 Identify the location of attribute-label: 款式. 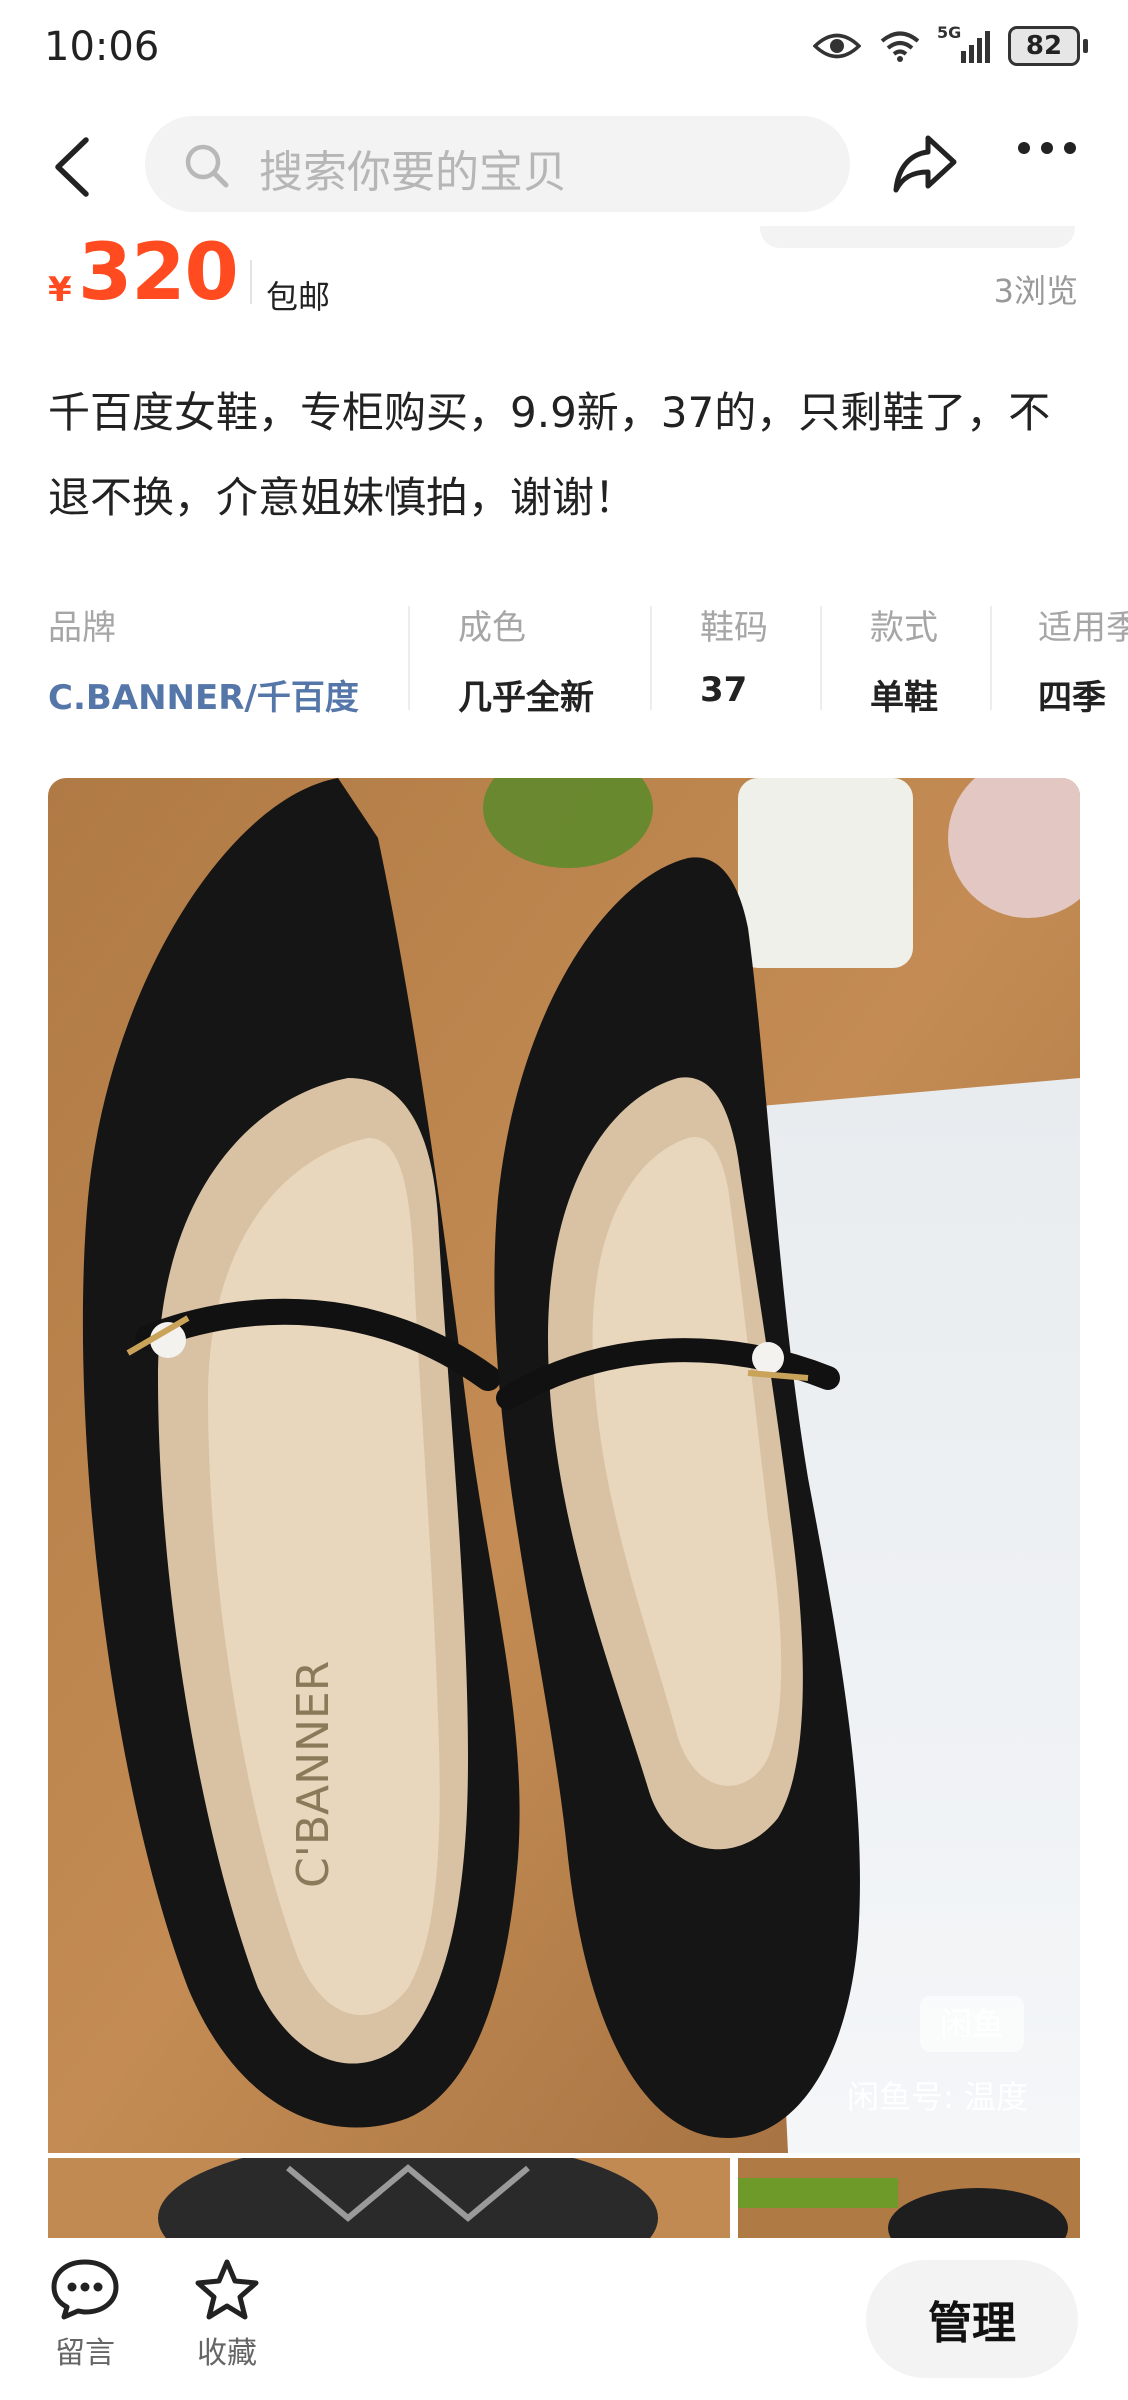
(904, 628).